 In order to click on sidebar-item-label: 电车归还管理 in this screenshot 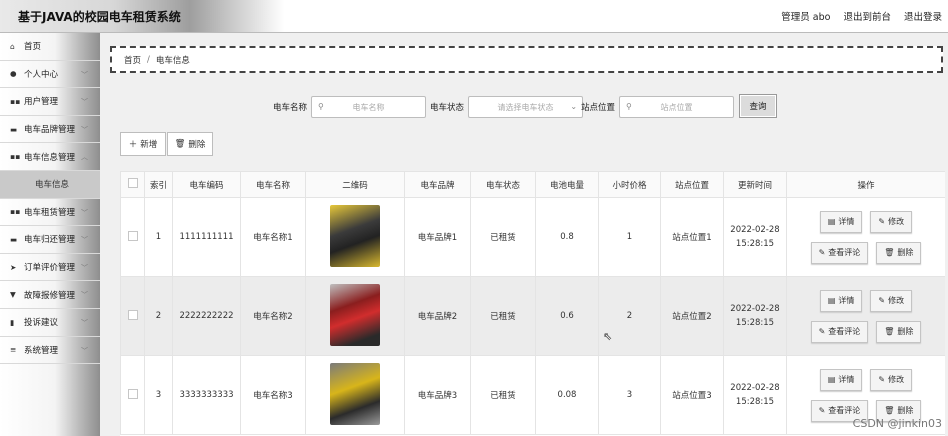, I will do `click(50, 240)`.